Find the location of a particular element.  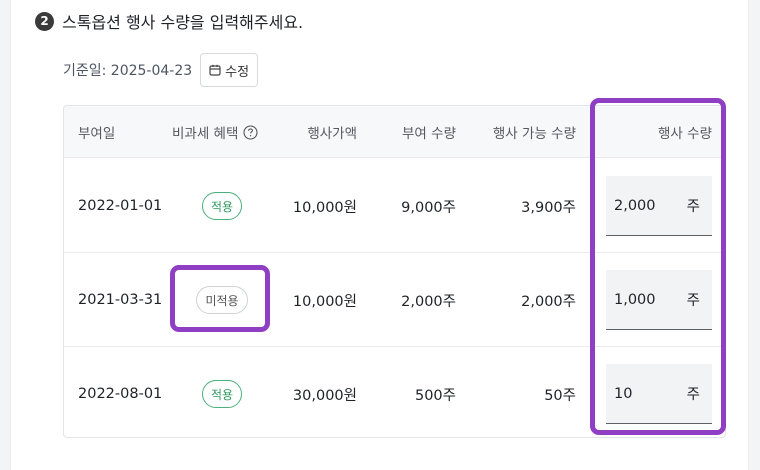

exercise-qty-value: 10 is located at coordinates (623, 394).